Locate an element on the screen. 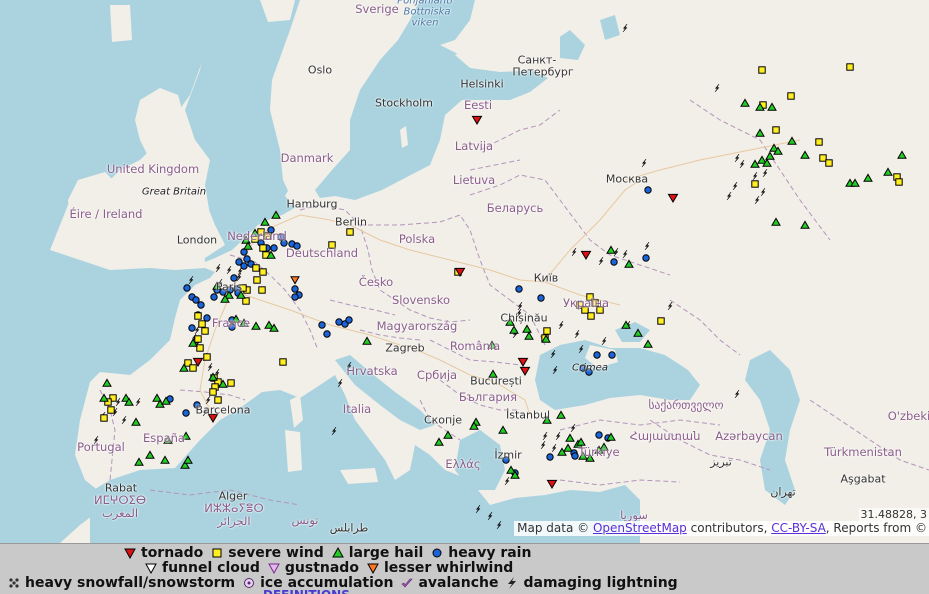  cc-by-sa-link: CC-BY-SA is located at coordinates (798, 528).